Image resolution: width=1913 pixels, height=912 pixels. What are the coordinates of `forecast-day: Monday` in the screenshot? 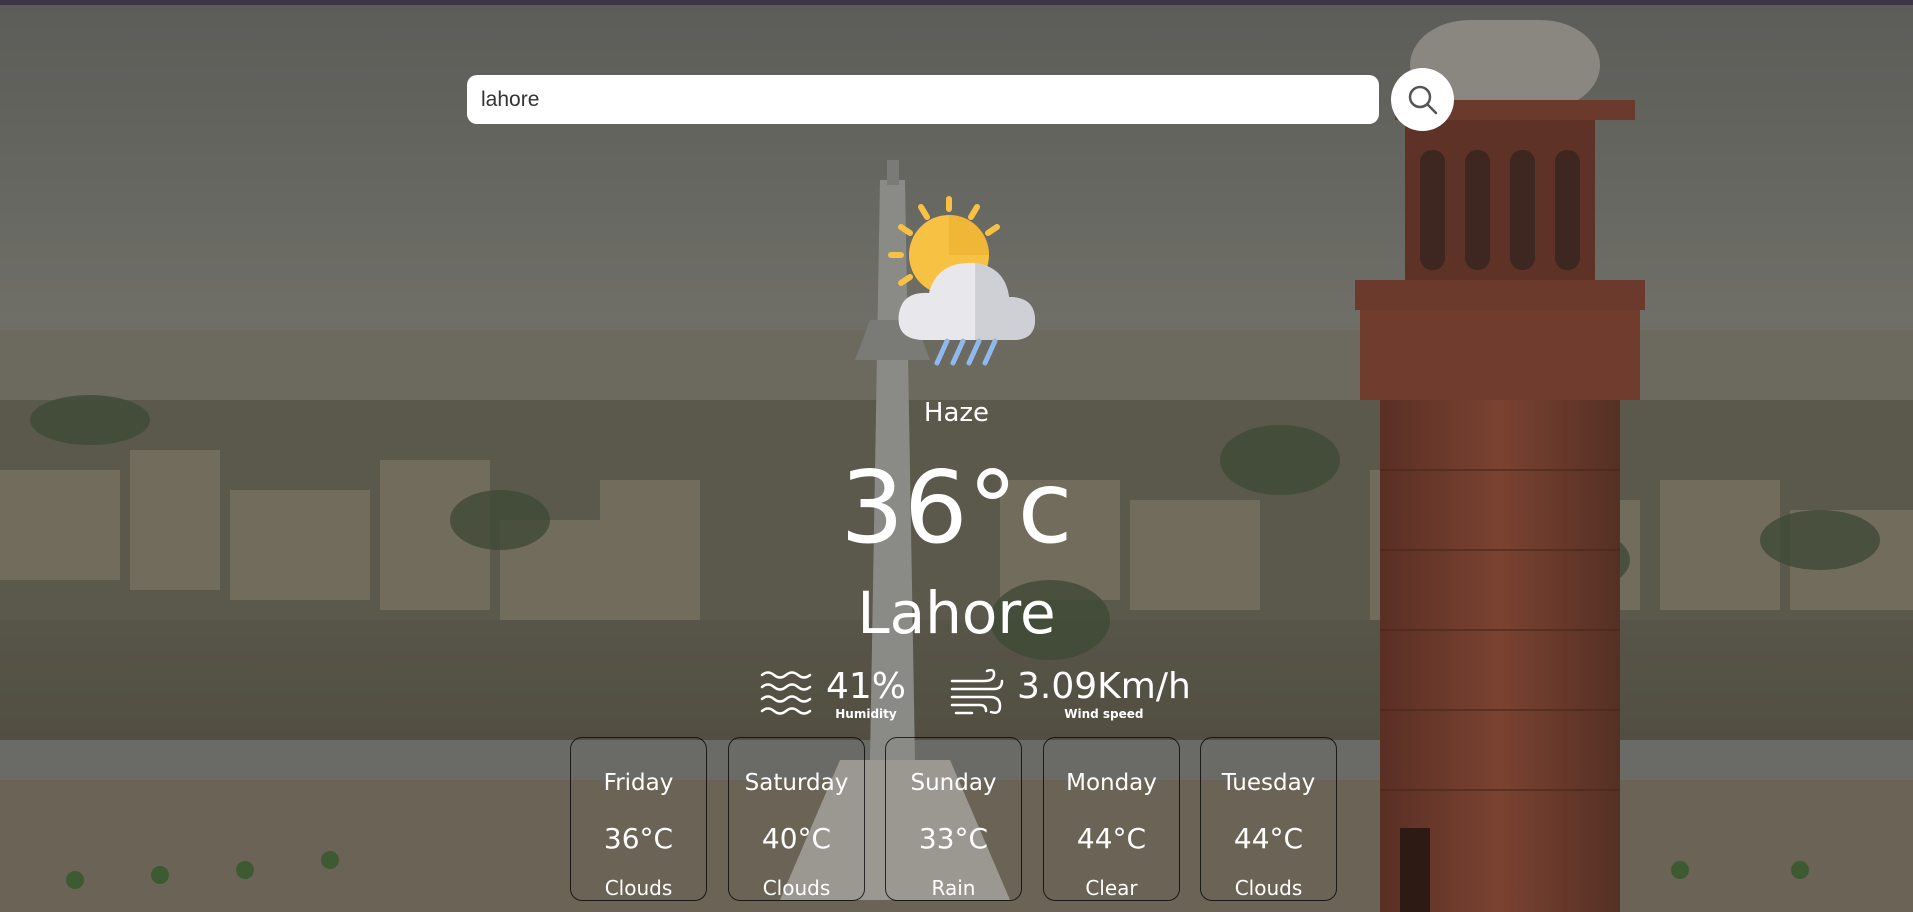 It's located at (1111, 783).